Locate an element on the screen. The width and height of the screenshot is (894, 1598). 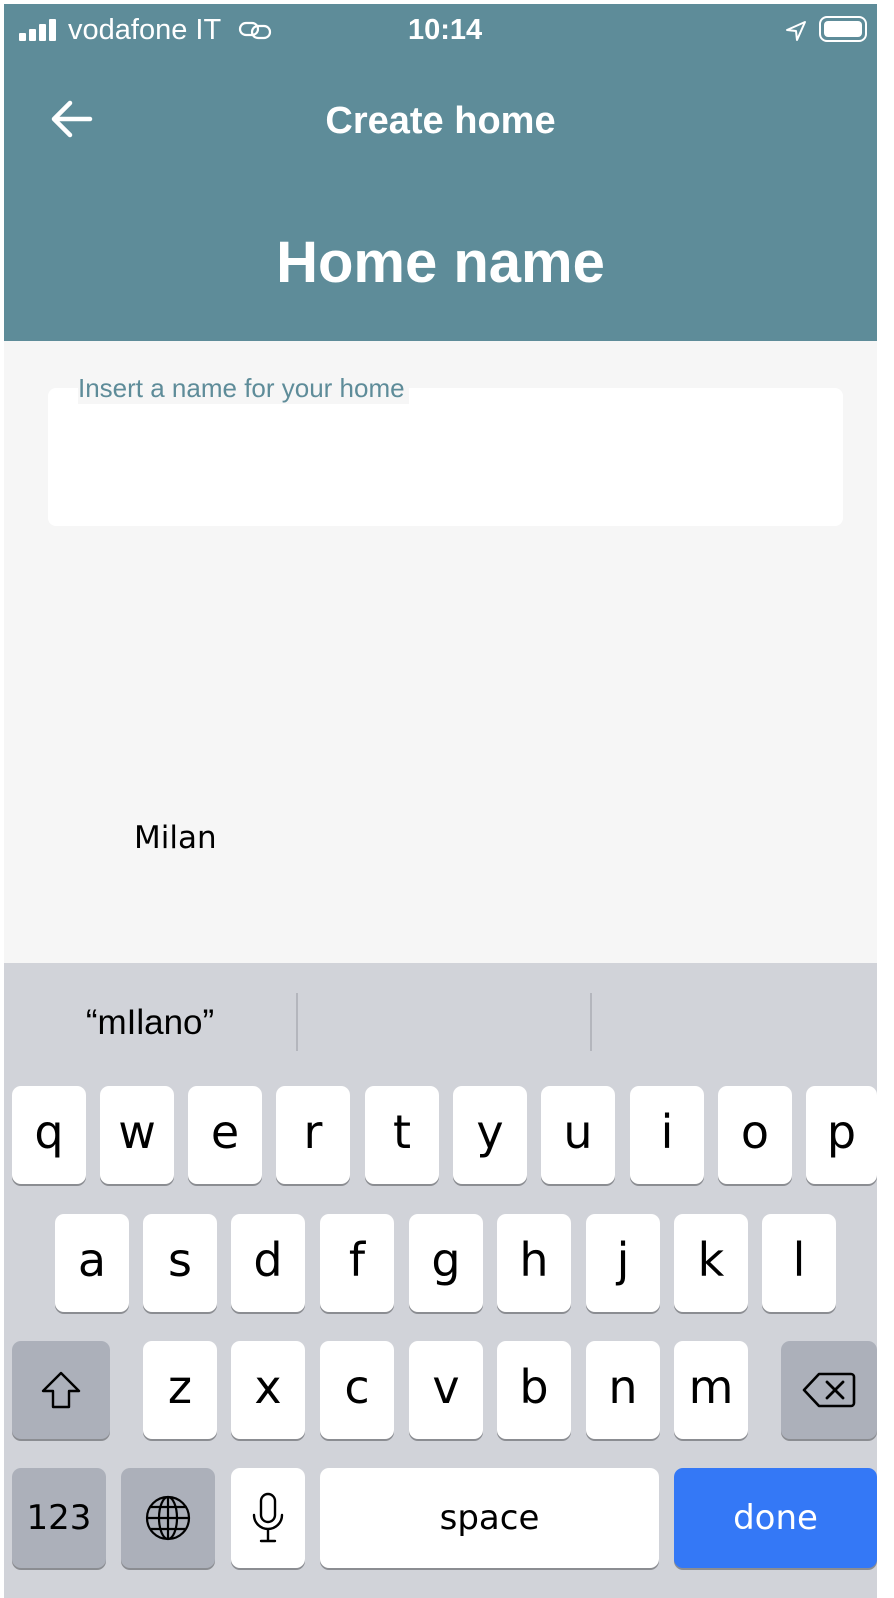
key-f: f is located at coordinates (357, 1263).